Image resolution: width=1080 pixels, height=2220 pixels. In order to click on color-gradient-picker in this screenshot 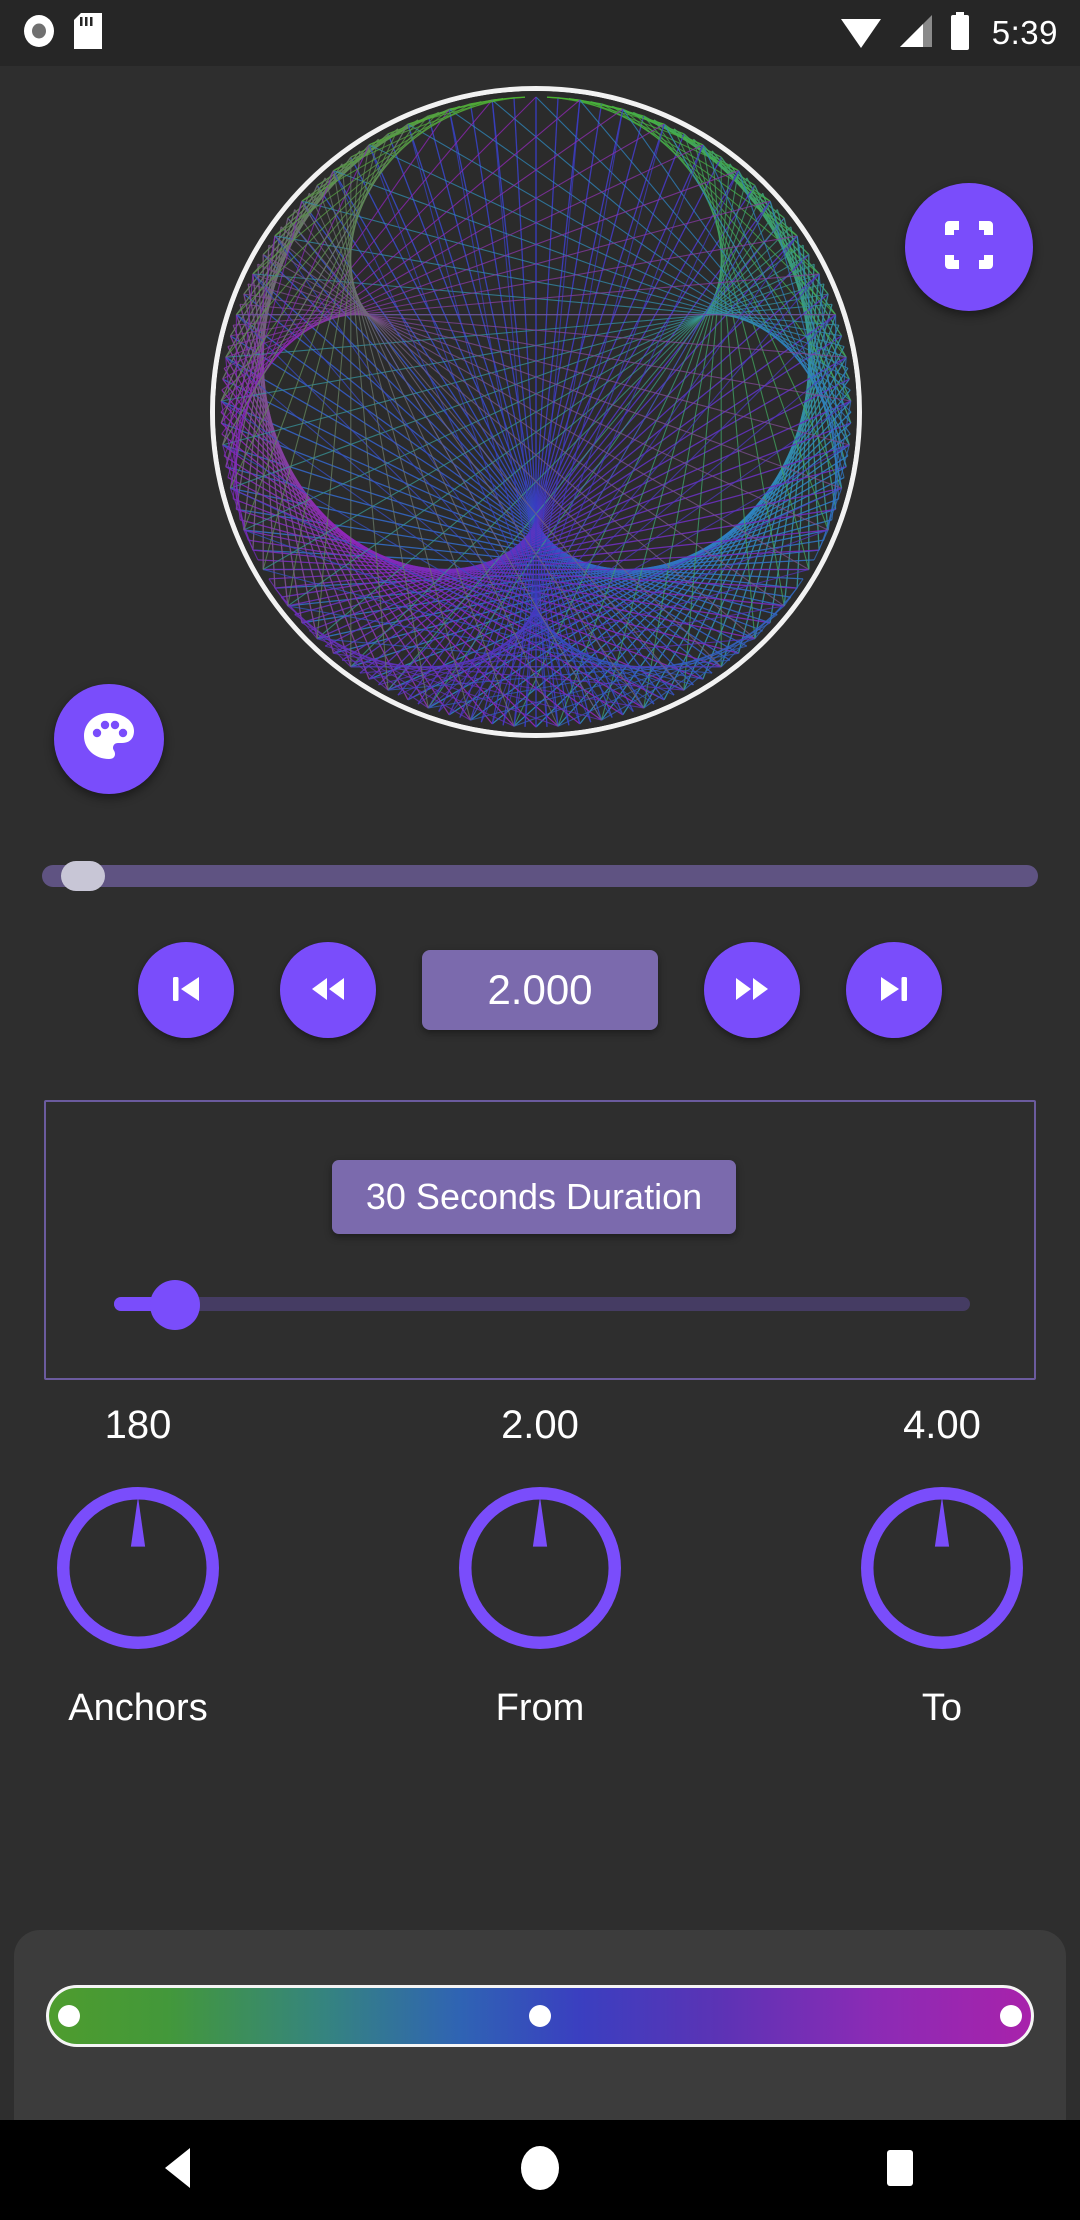, I will do `click(540, 2016)`.